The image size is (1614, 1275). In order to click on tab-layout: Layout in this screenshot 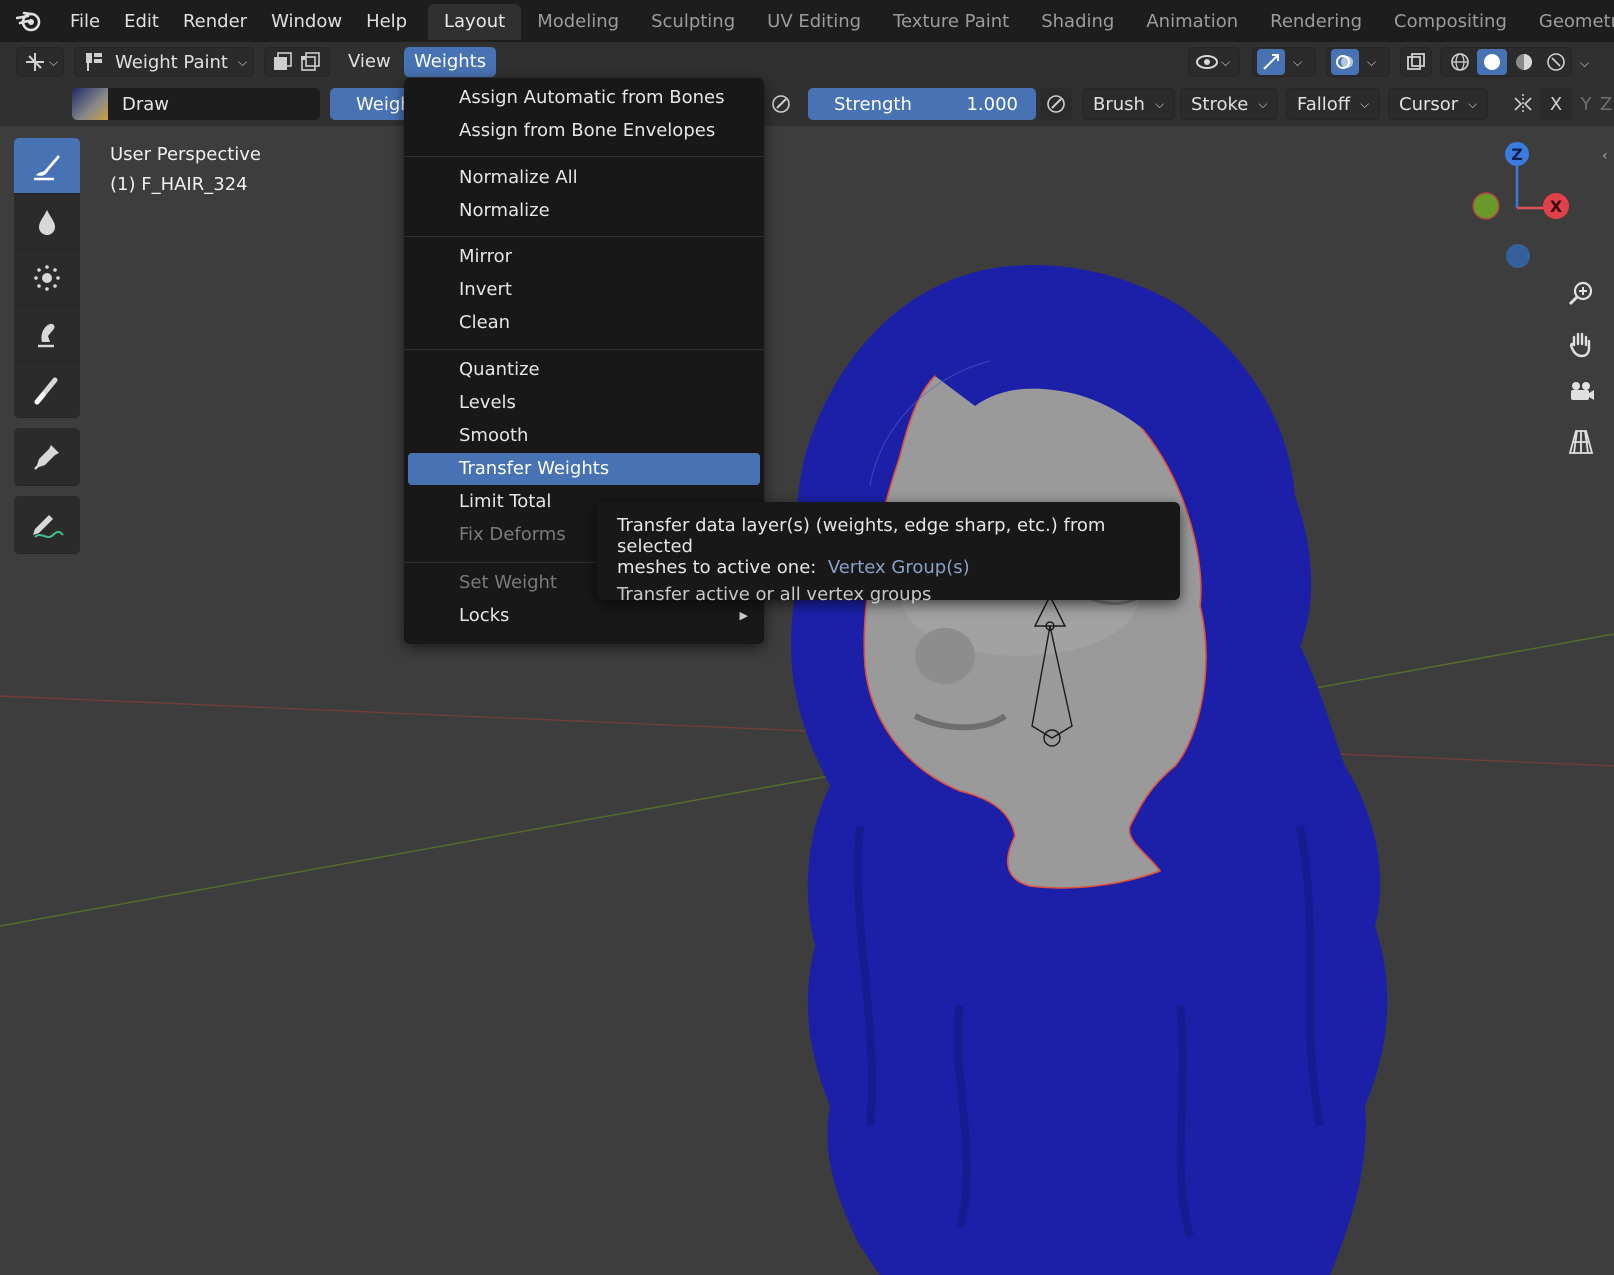, I will do `click(475, 22)`.